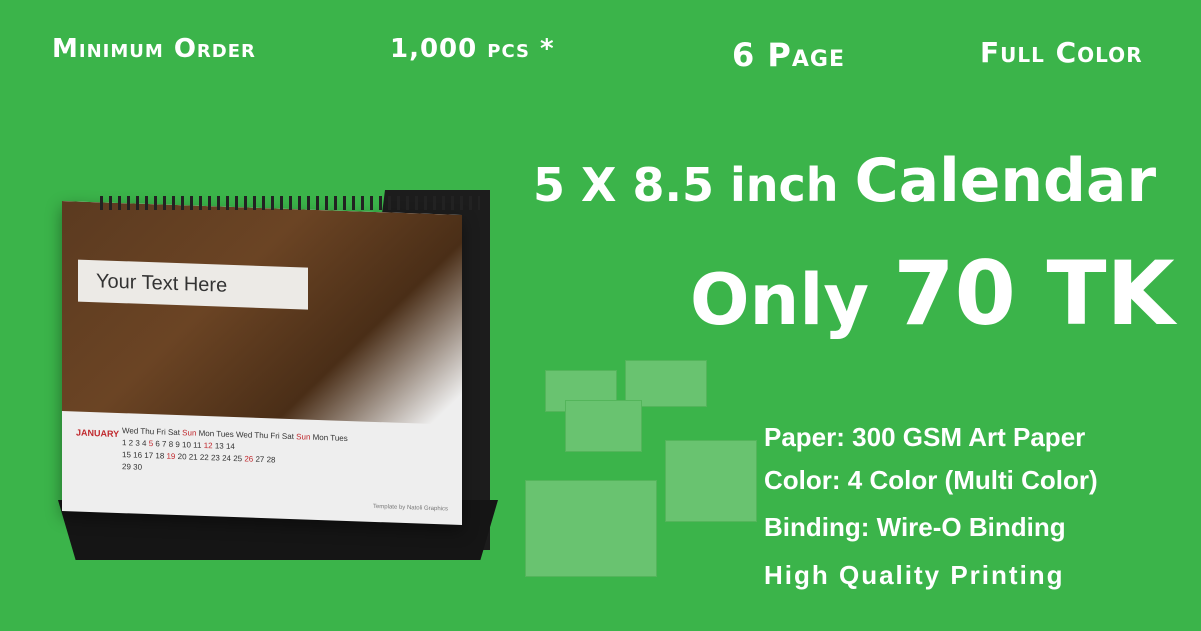 Image resolution: width=1201 pixels, height=631 pixels. What do you see at coordinates (915, 527) in the screenshot?
I see `spec-binding: Binding: Wire-O Binding` at bounding box center [915, 527].